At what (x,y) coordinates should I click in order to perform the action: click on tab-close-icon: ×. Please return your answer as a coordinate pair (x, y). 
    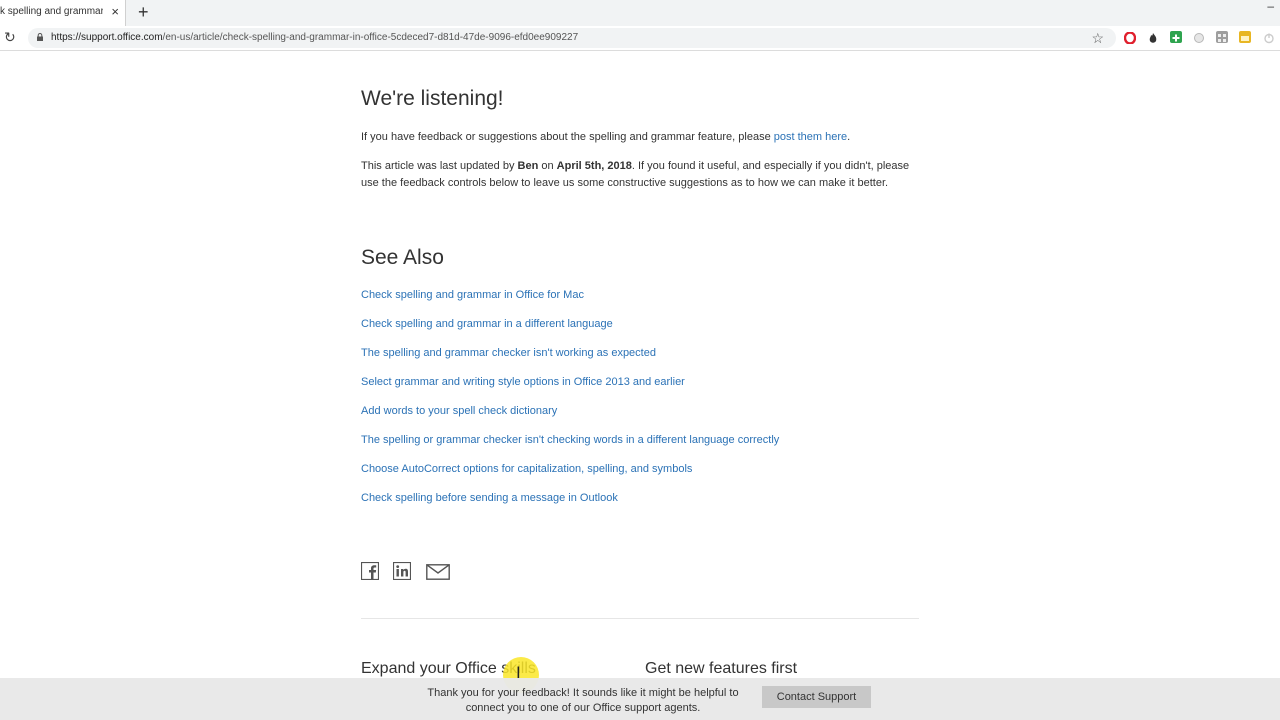
    Looking at the image, I should click on (115, 12).